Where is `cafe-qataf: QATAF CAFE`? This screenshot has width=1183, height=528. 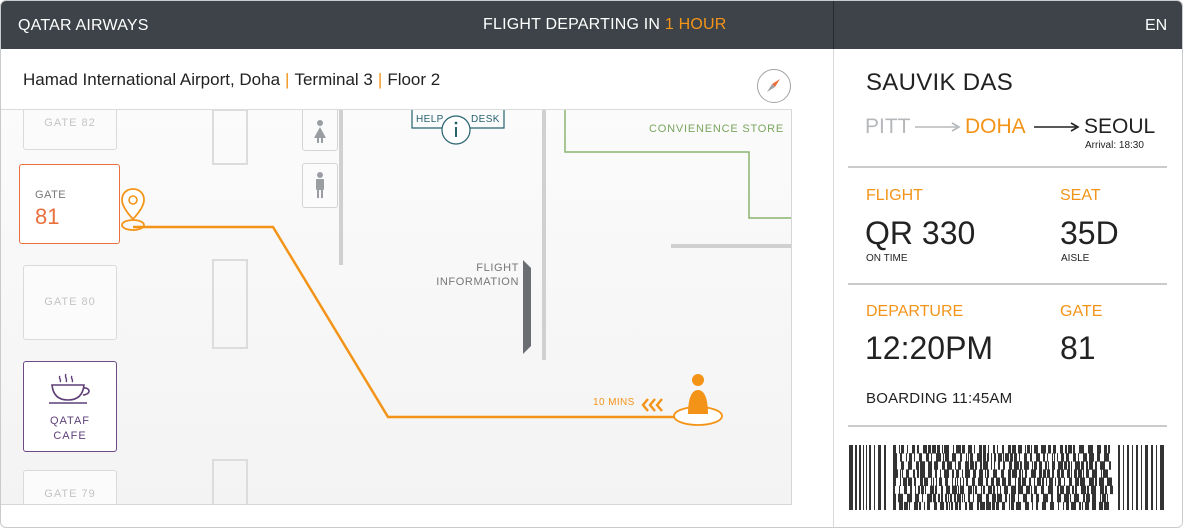 cafe-qataf: QATAF CAFE is located at coordinates (70, 406).